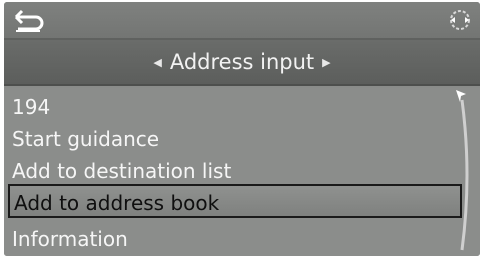 Image resolution: width=484 pixels, height=260 pixels. I want to click on right-arrow-icon: ▶, so click(326, 62).